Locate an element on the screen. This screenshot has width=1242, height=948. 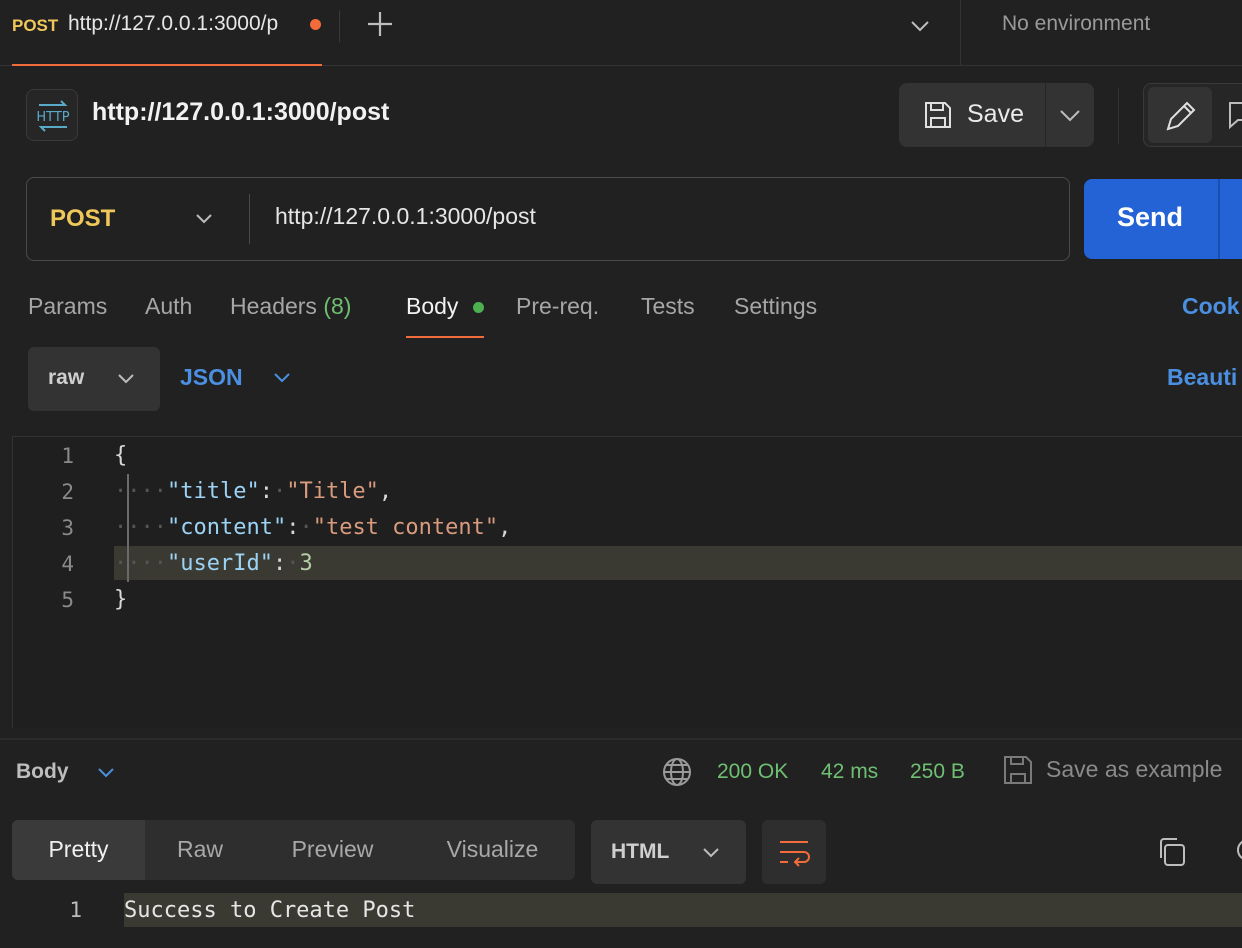
cookies-link: Cook is located at coordinates (1211, 306).